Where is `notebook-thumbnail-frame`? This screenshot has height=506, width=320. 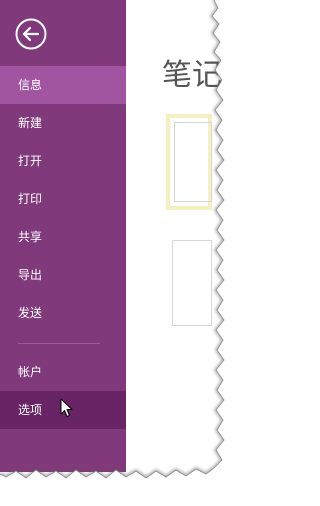 notebook-thumbnail-frame is located at coordinates (193, 162).